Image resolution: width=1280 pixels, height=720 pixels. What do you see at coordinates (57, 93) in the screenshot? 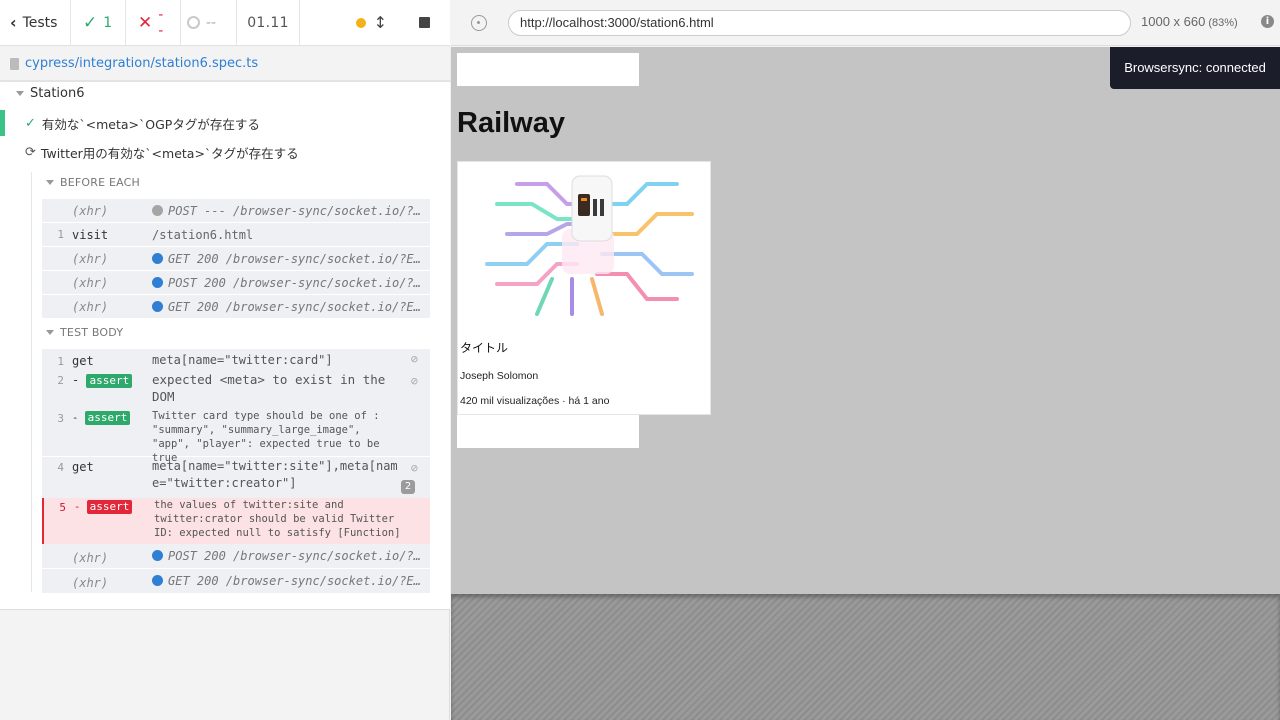
I see `suite-title: Station6` at bounding box center [57, 93].